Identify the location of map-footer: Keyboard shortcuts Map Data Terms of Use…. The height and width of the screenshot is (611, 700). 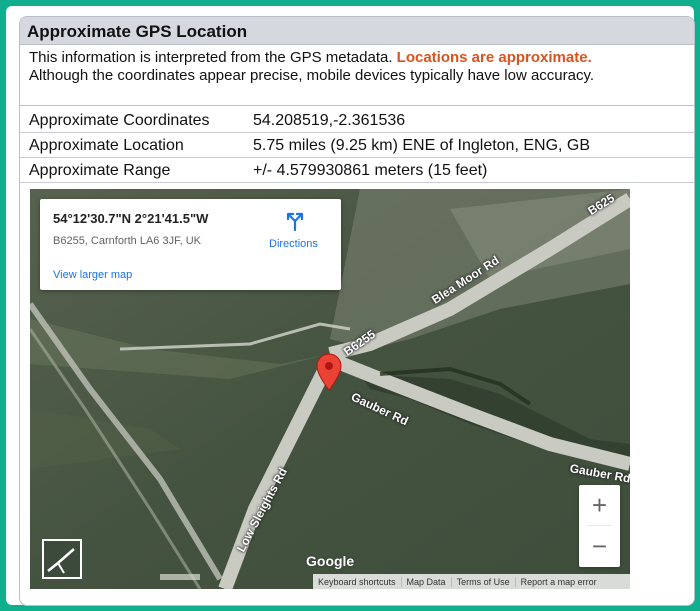
(471, 581).